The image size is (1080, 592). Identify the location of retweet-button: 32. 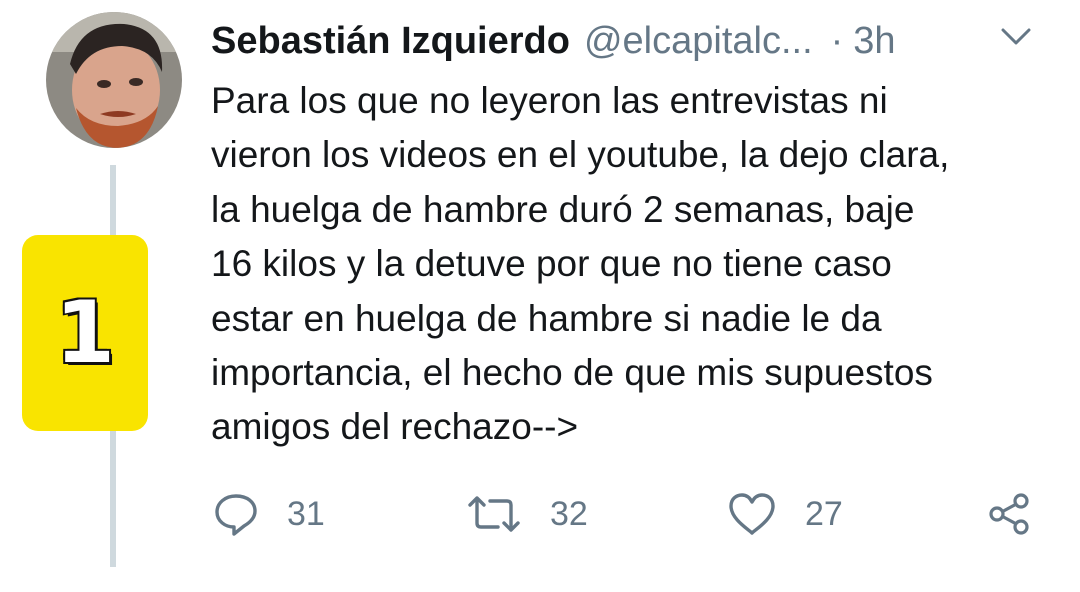
(527, 514).